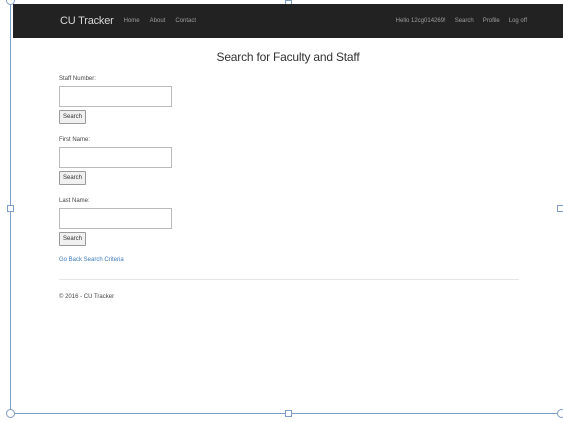 The width and height of the screenshot is (563, 422). I want to click on brand-link: CU Tracker, so click(87, 21).